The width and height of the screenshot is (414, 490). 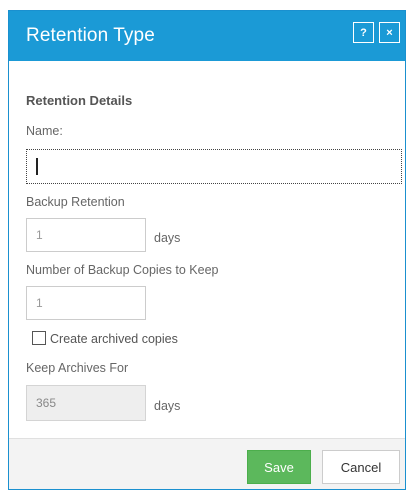 I want to click on backup-retention-unit: days, so click(x=167, y=238).